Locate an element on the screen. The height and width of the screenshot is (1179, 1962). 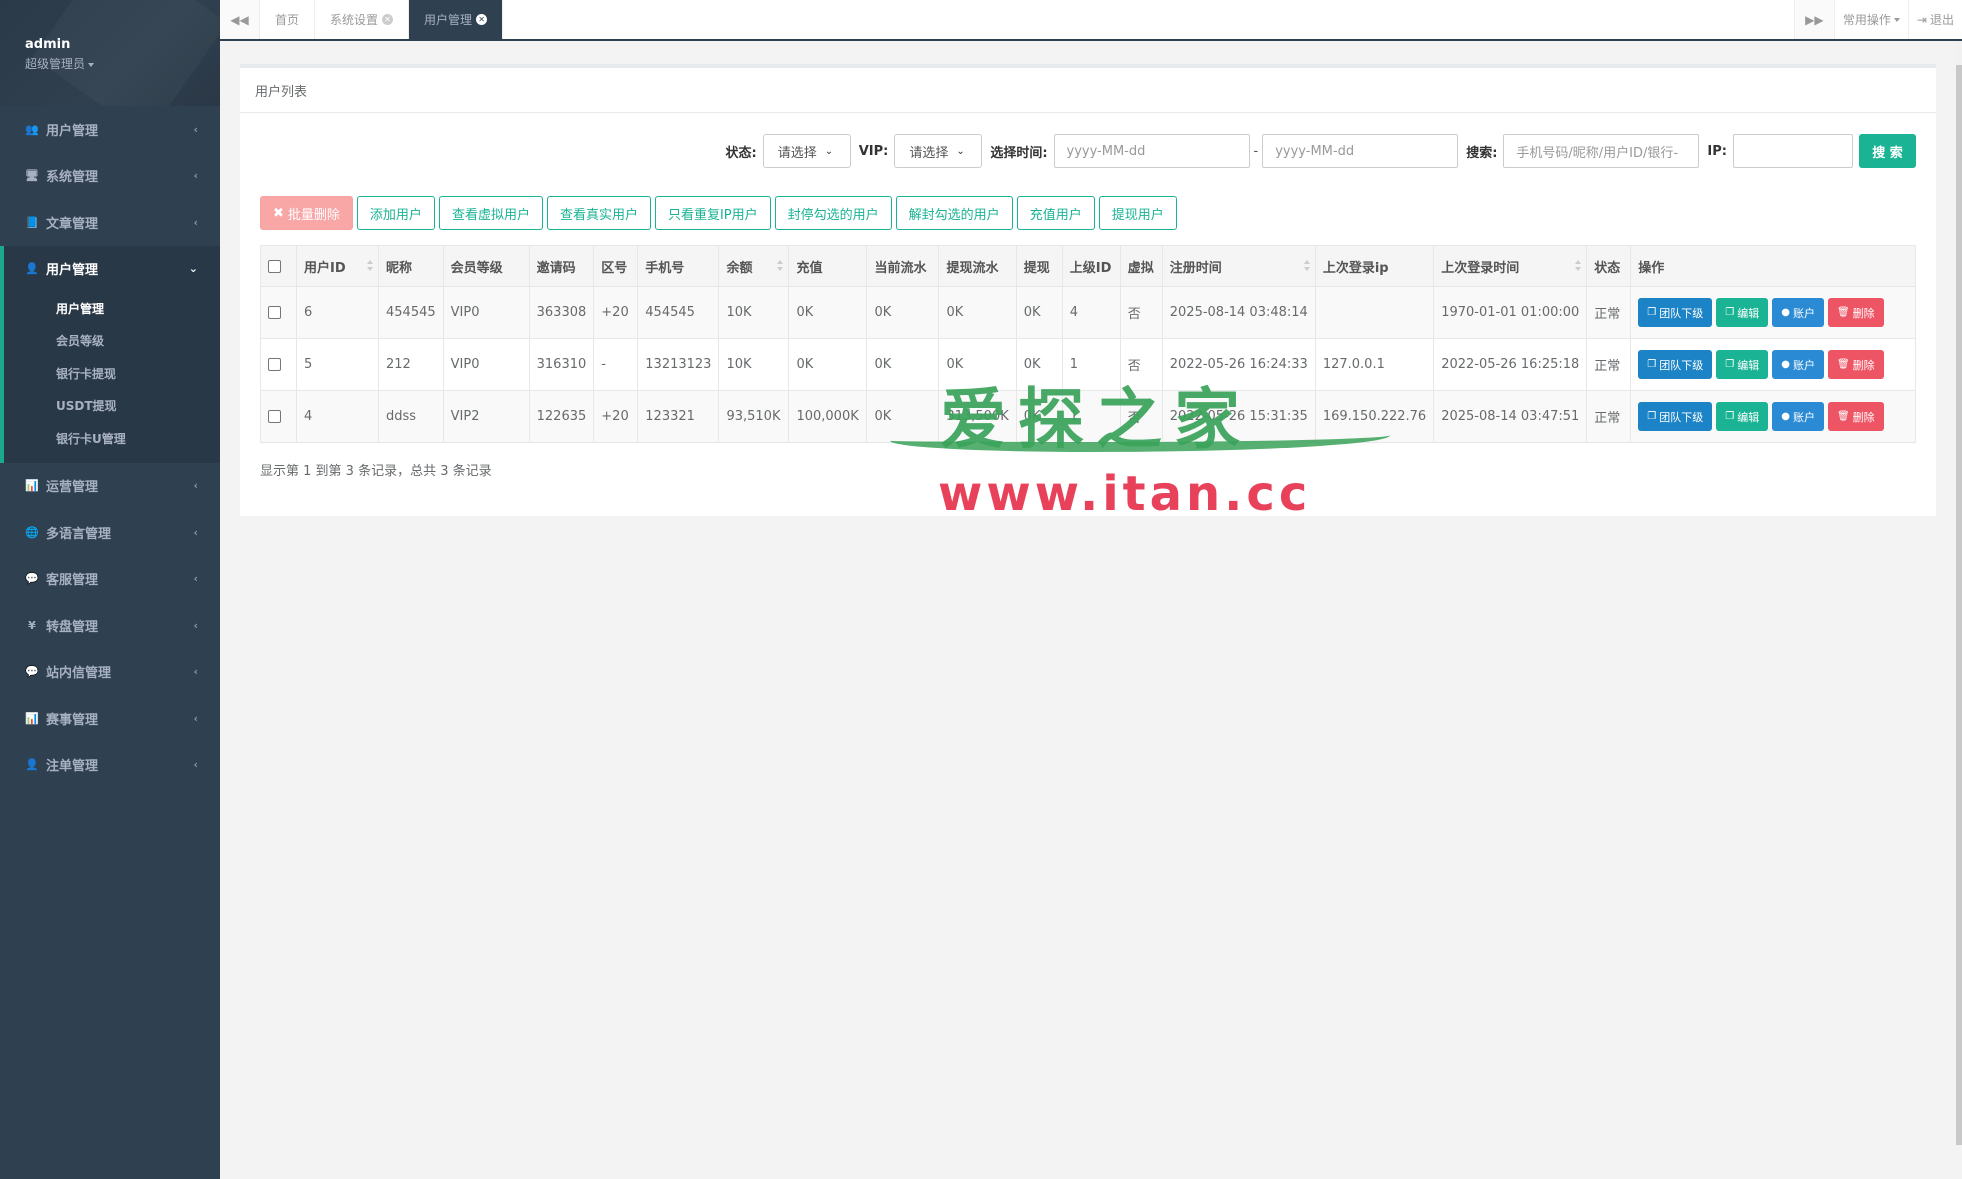
col-area-code: 区号 is located at coordinates (616, 266).